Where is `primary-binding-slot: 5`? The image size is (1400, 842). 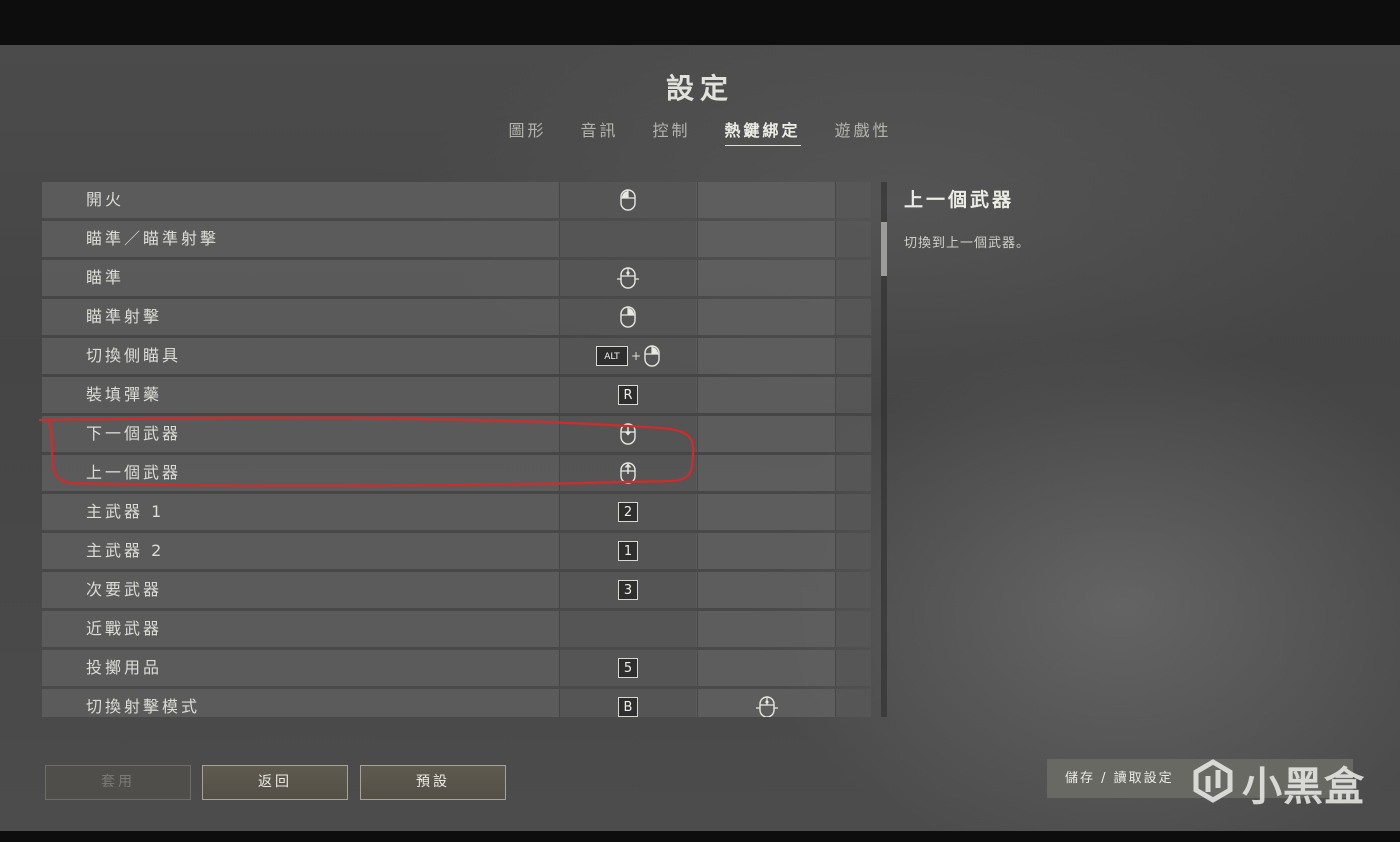
primary-binding-slot: 5 is located at coordinates (627, 668).